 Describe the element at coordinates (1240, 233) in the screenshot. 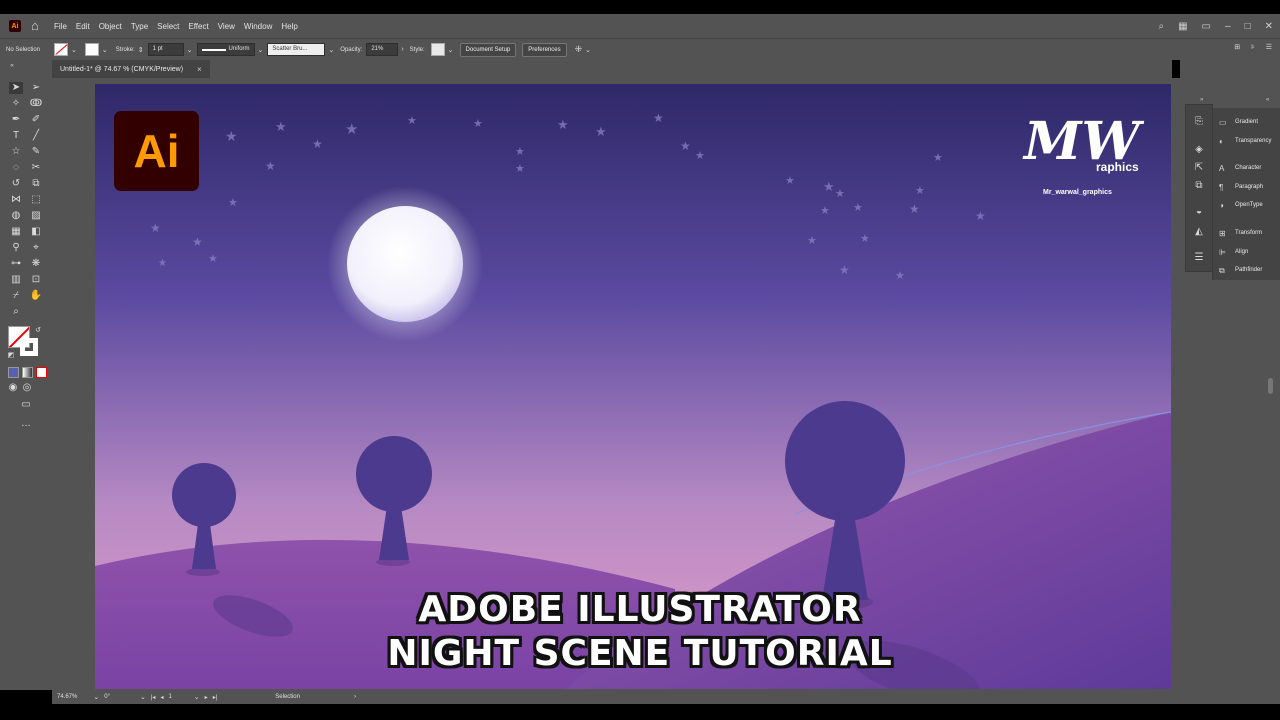

I see `panel-transform: ⊞ Transform` at that location.